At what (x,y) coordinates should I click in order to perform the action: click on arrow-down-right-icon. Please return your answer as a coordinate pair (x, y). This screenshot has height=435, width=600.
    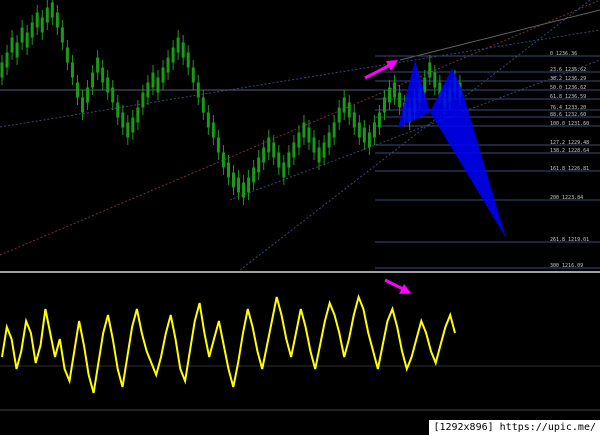
    Looking at the image, I should click on (397, 286).